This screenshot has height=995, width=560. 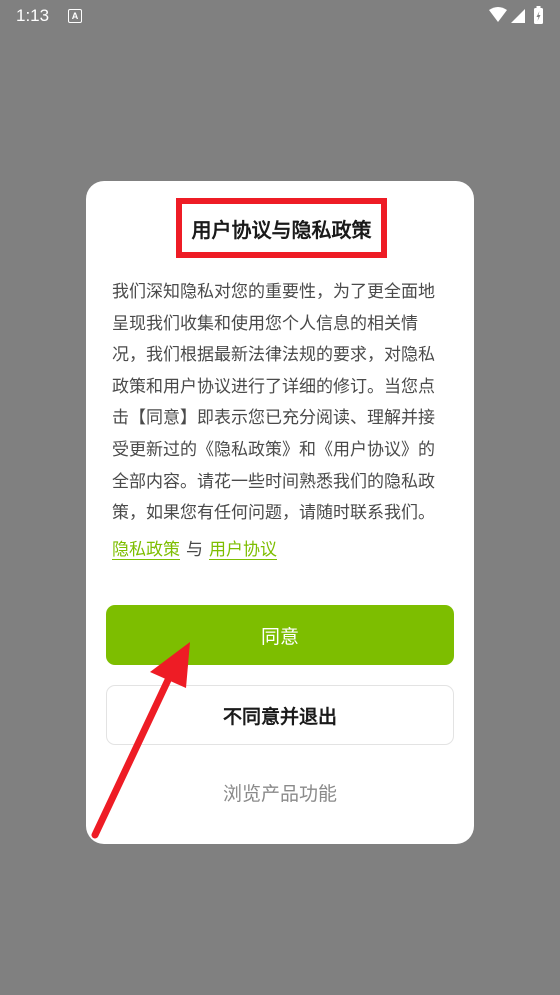 I want to click on title-highlight-box: 用户协议与隐私政策, so click(x=281, y=228).